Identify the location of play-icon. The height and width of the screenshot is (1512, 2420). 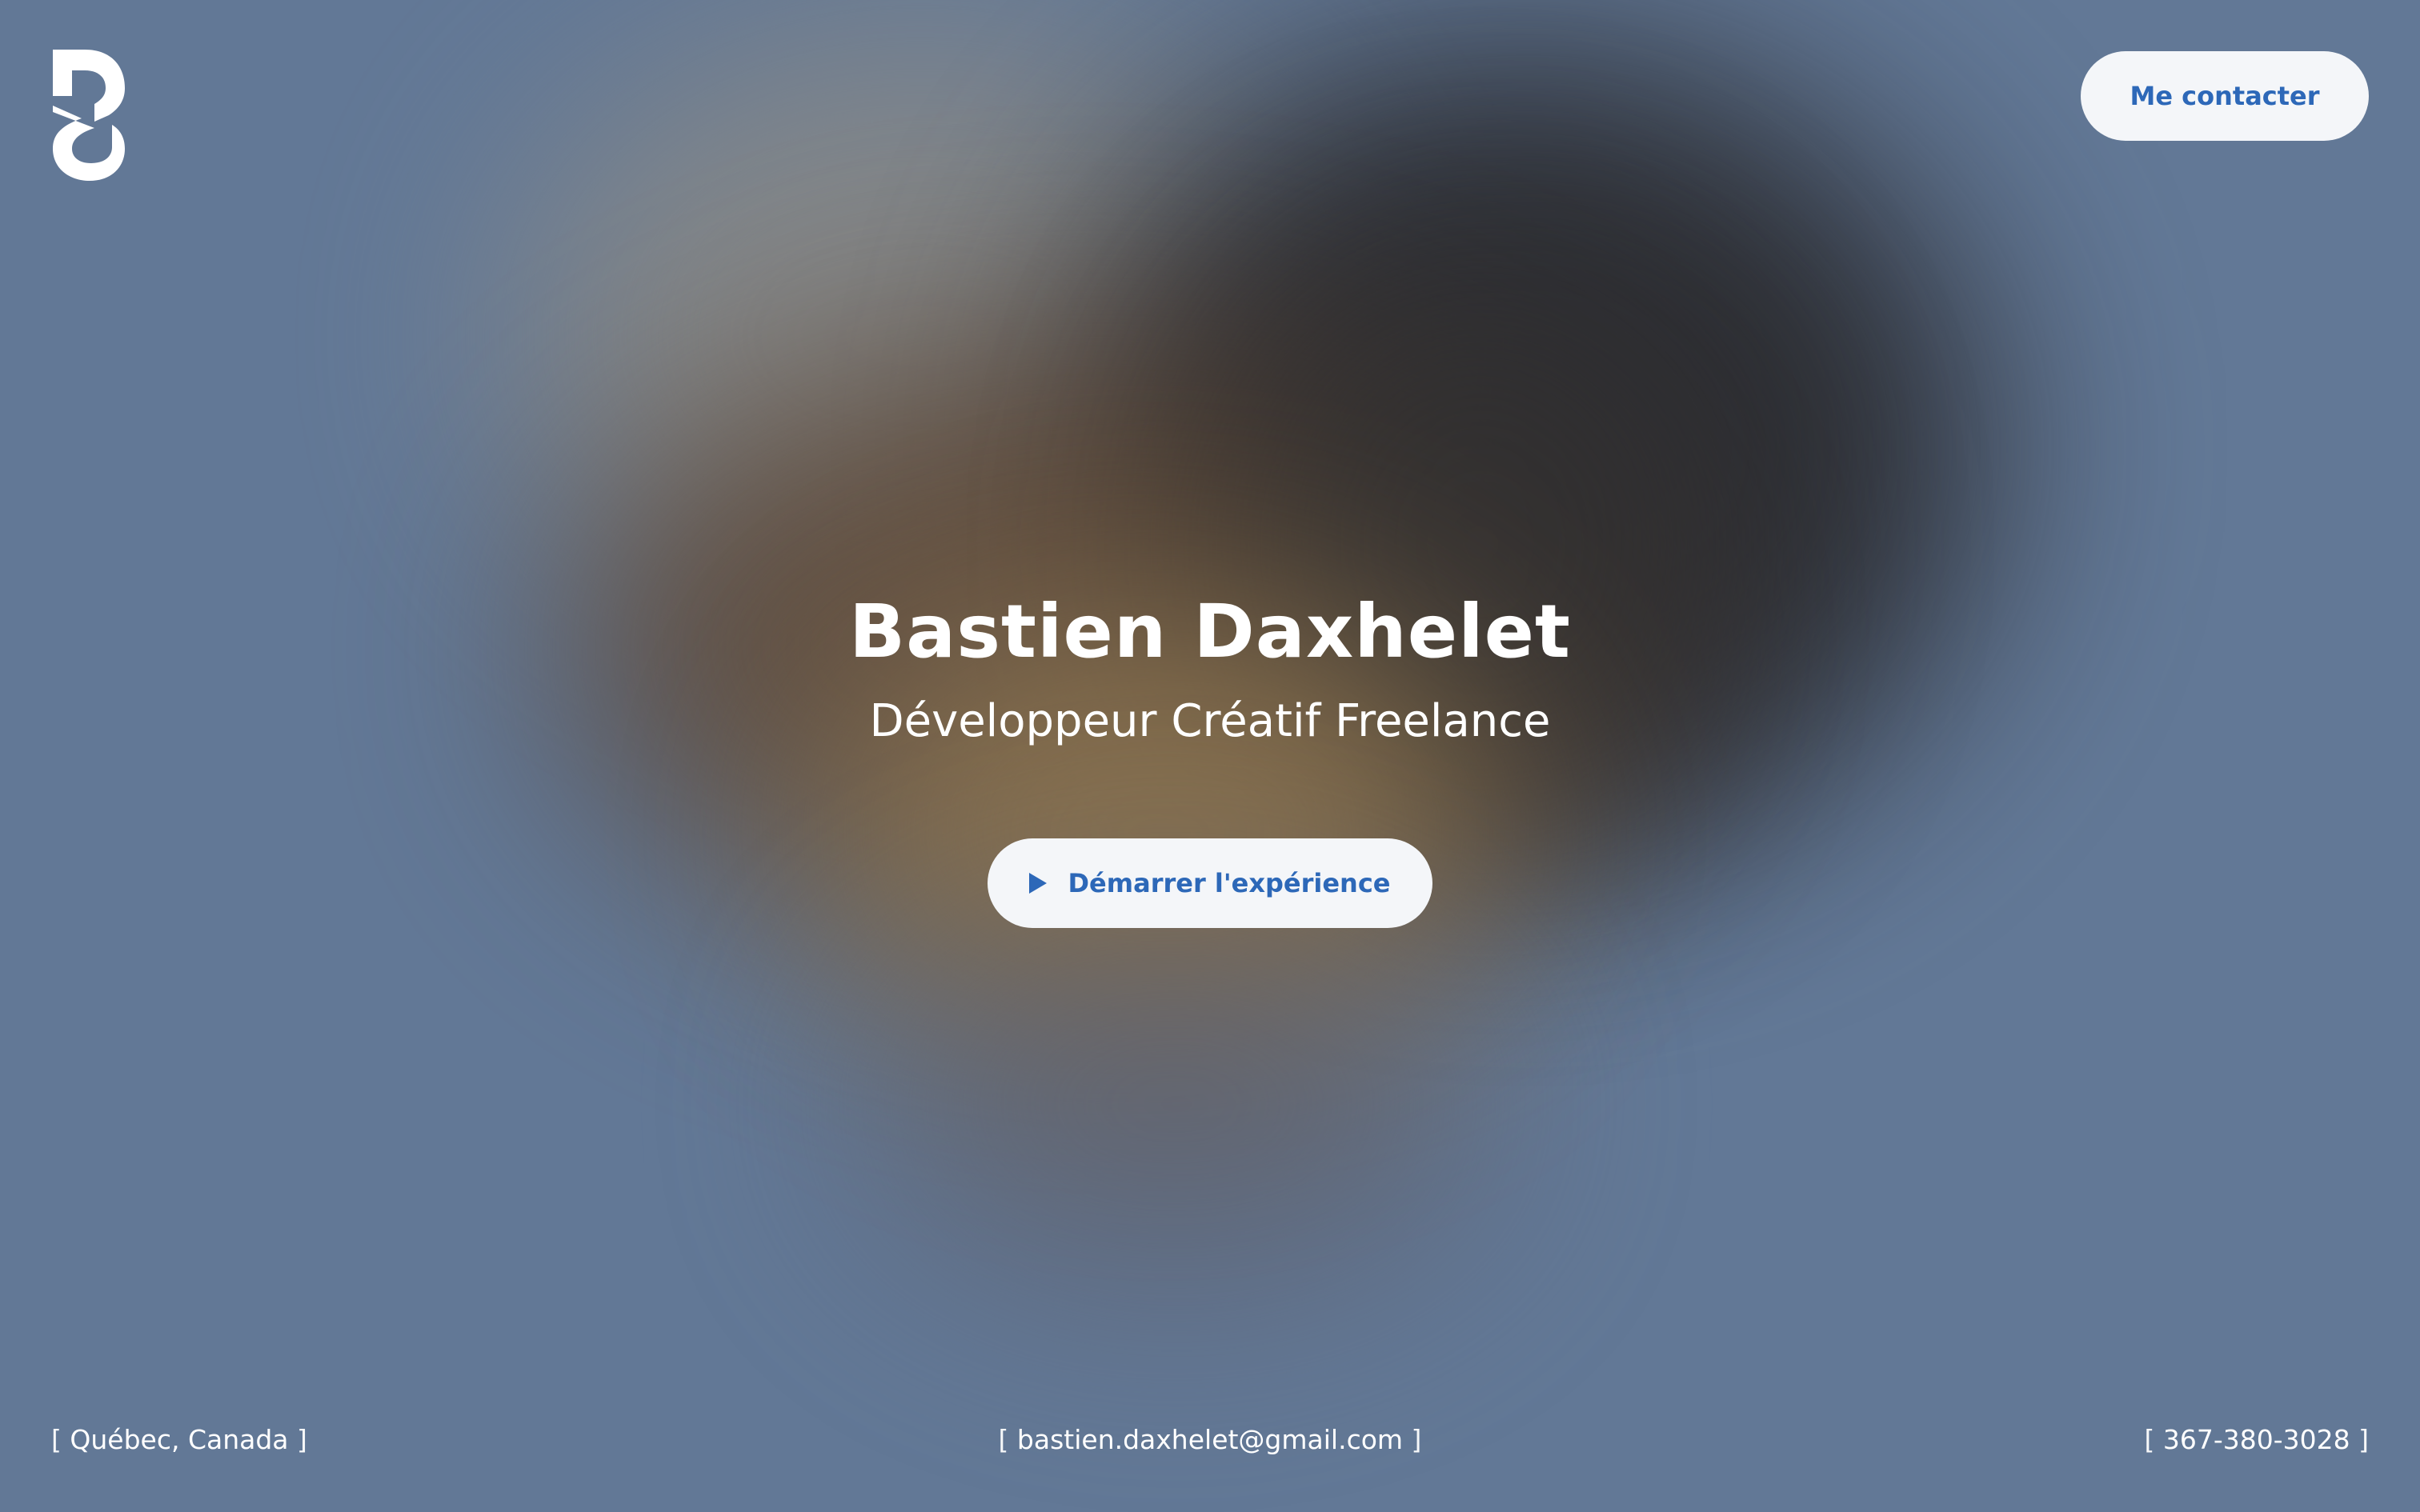
(1038, 883).